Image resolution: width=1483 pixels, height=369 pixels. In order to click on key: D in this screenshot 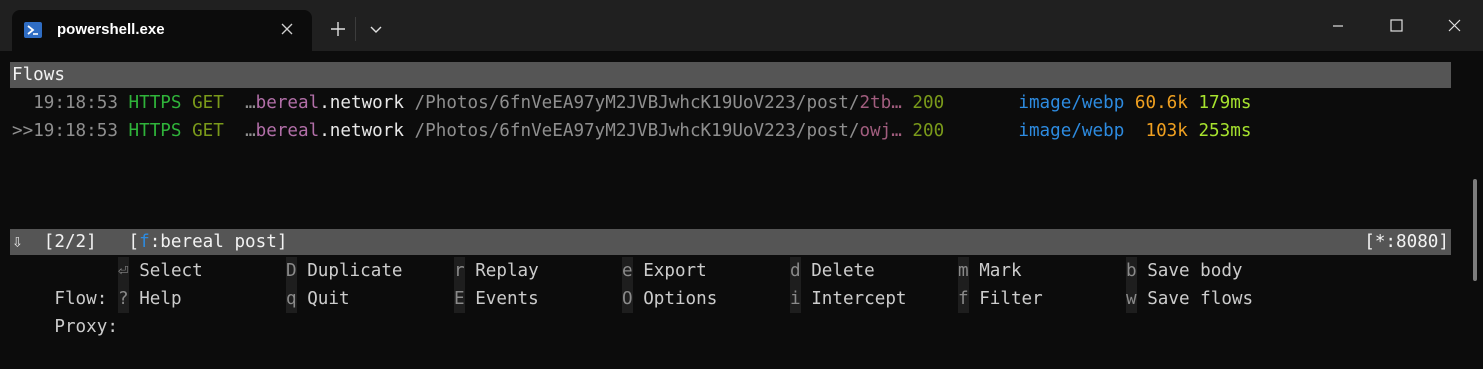, I will do `click(291, 271)`.